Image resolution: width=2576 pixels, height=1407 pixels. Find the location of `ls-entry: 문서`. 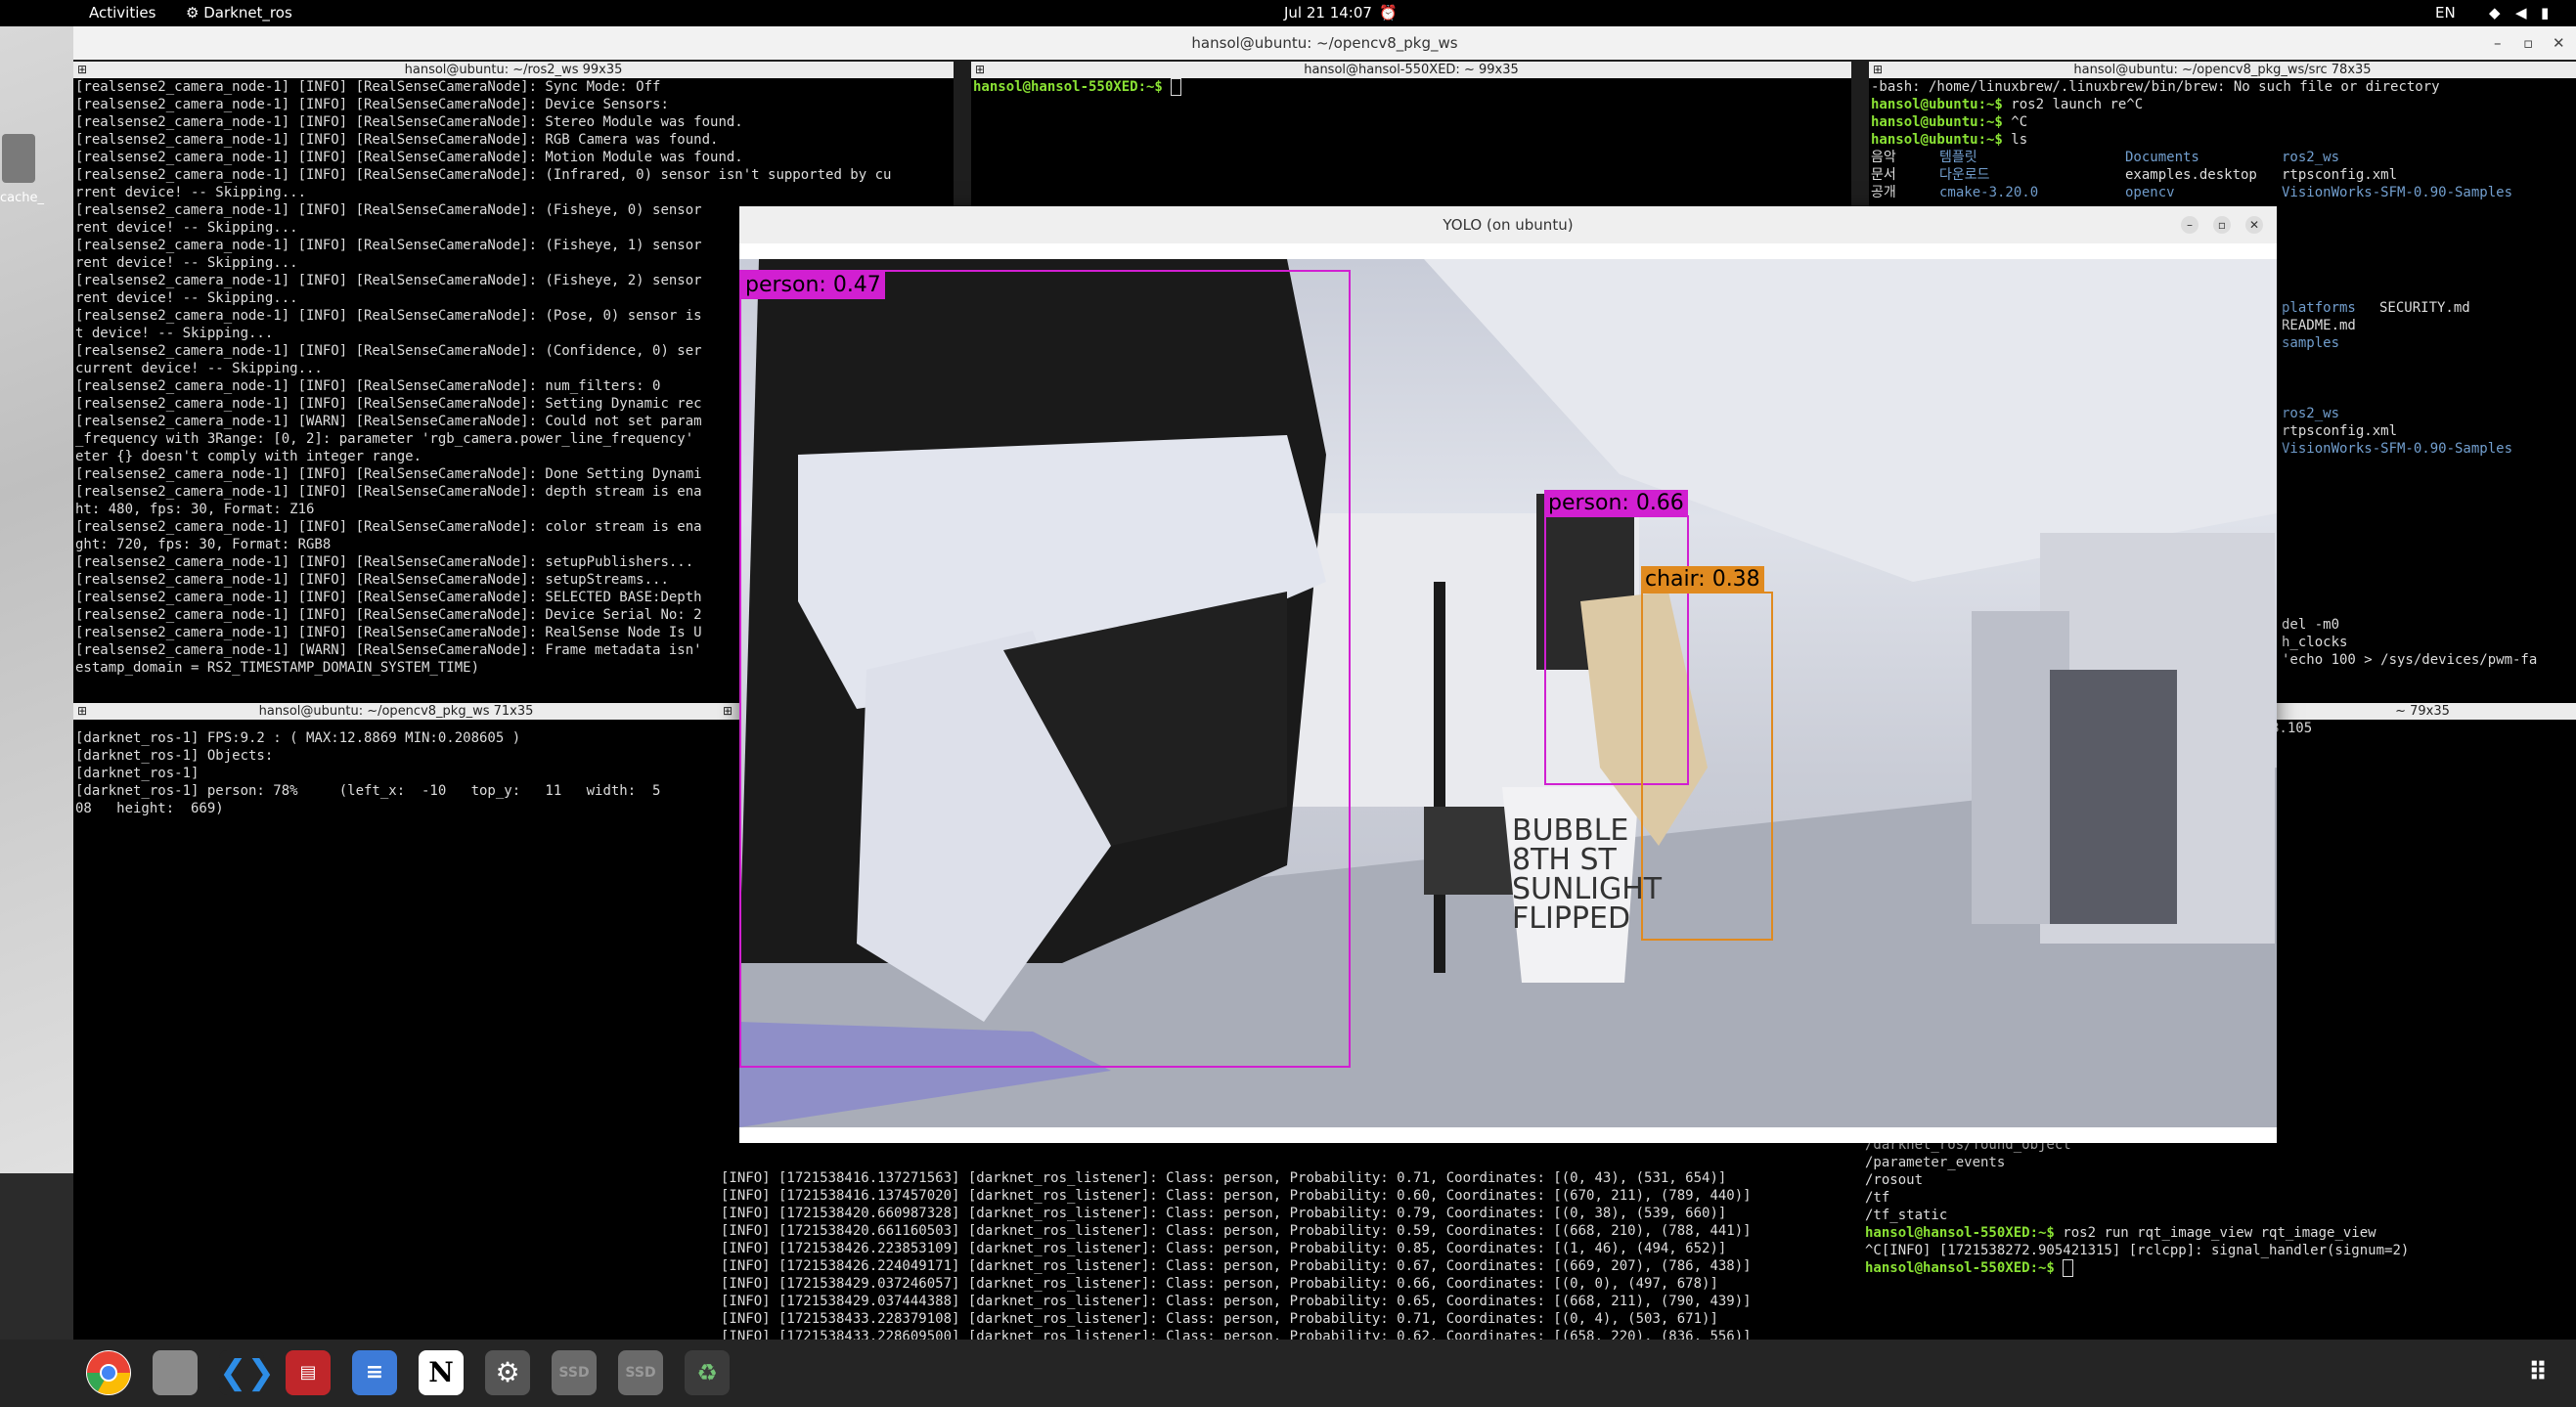

ls-entry: 문서 is located at coordinates (1884, 175).